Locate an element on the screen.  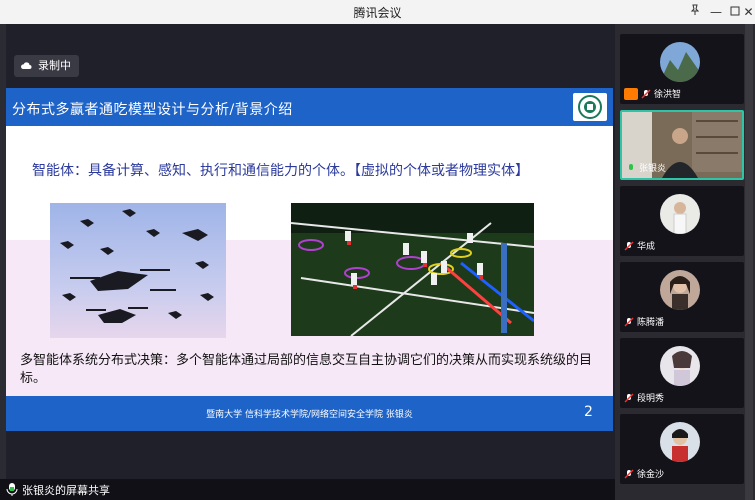
mic-icon is located at coordinates (12, 489).